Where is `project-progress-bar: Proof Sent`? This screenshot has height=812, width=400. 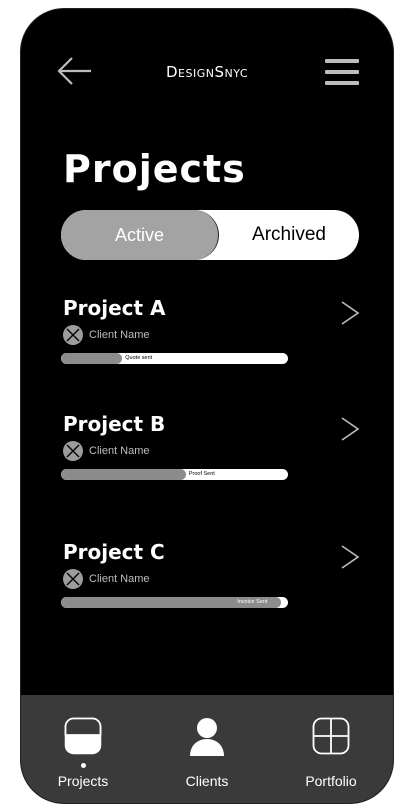 project-progress-bar: Proof Sent is located at coordinates (174, 474).